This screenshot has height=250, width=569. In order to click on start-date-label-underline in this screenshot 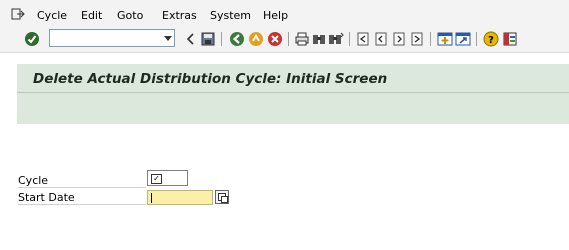, I will do `click(82, 204)`.